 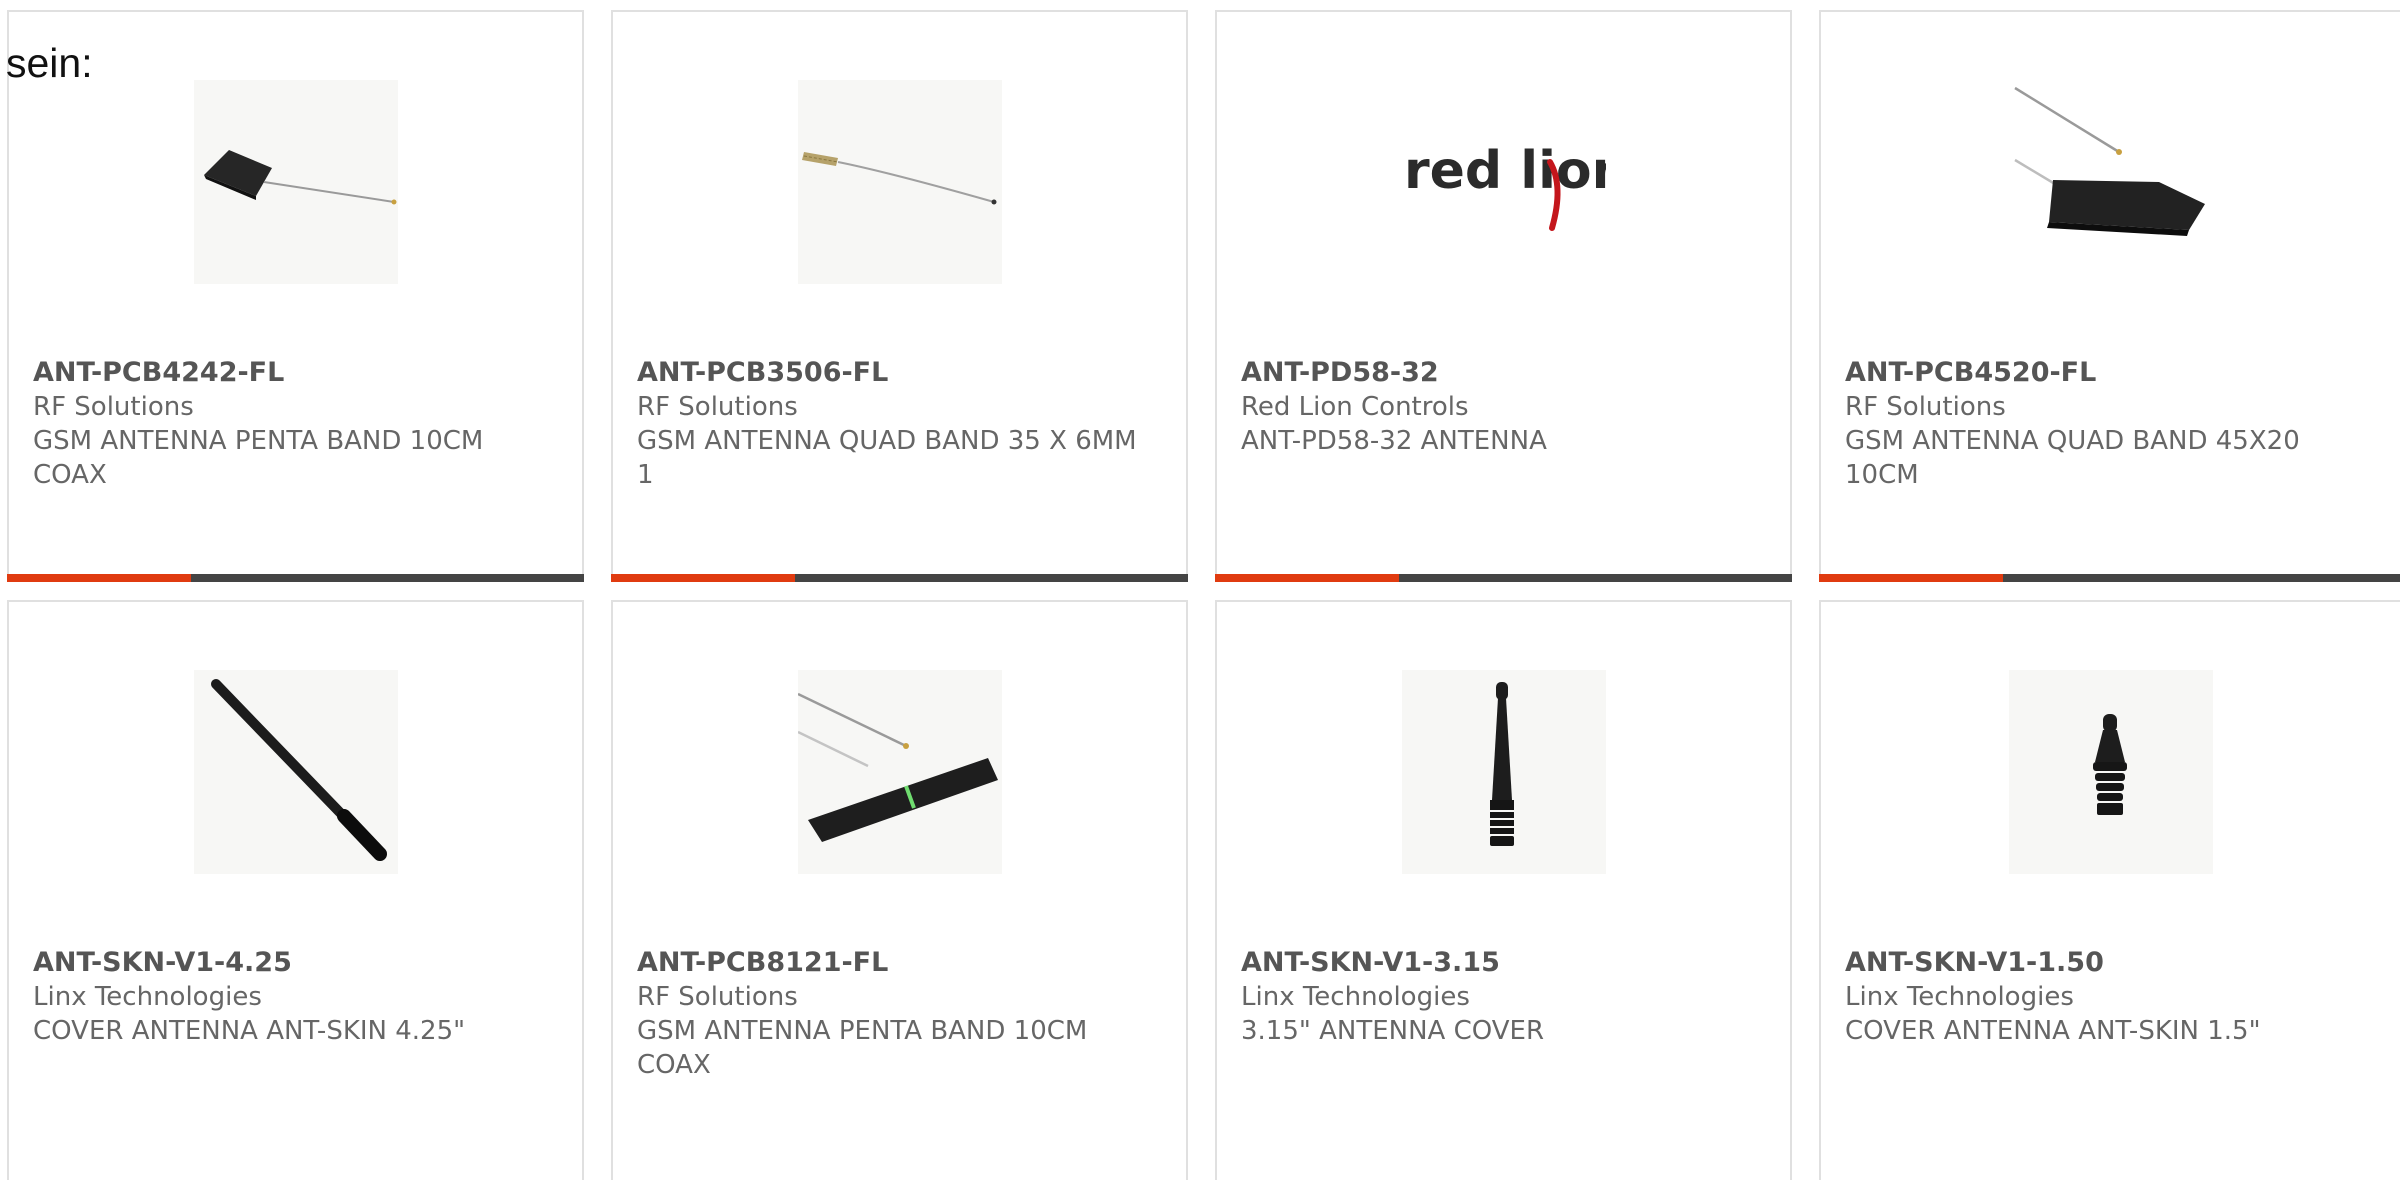 I want to click on manufacturer: Red Lion Controls, so click(x=1355, y=407).